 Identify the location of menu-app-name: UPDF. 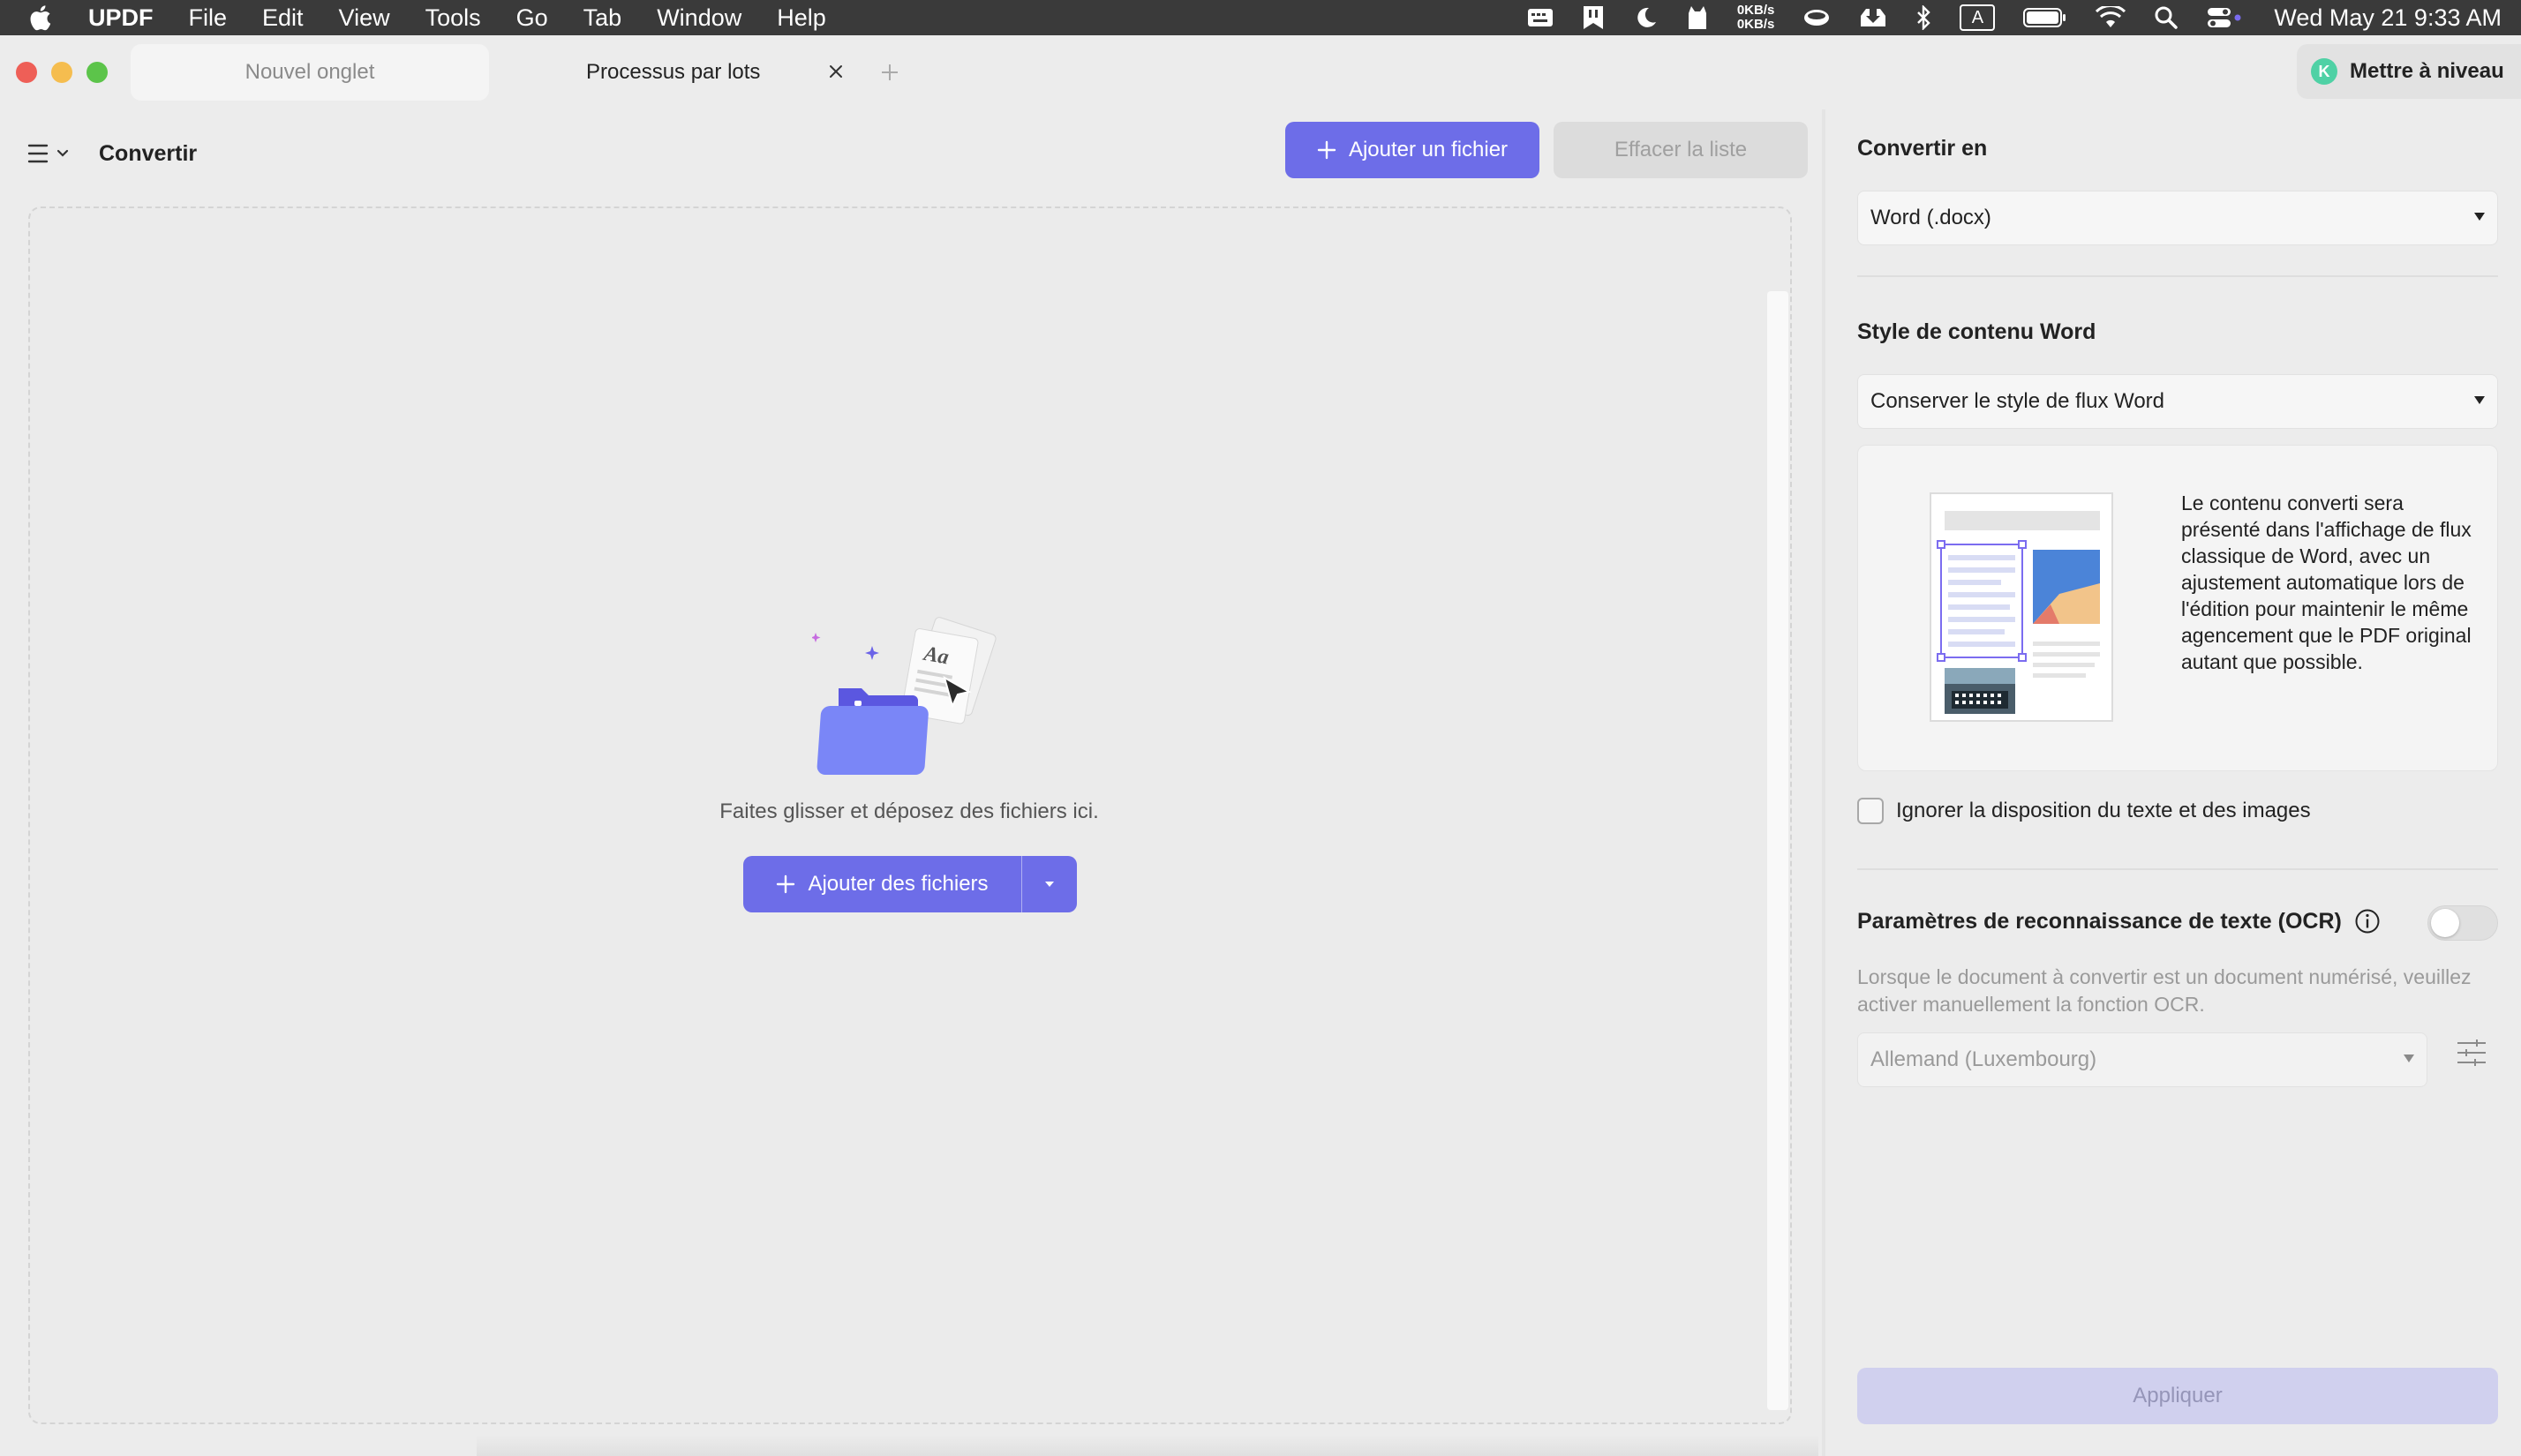
(121, 18).